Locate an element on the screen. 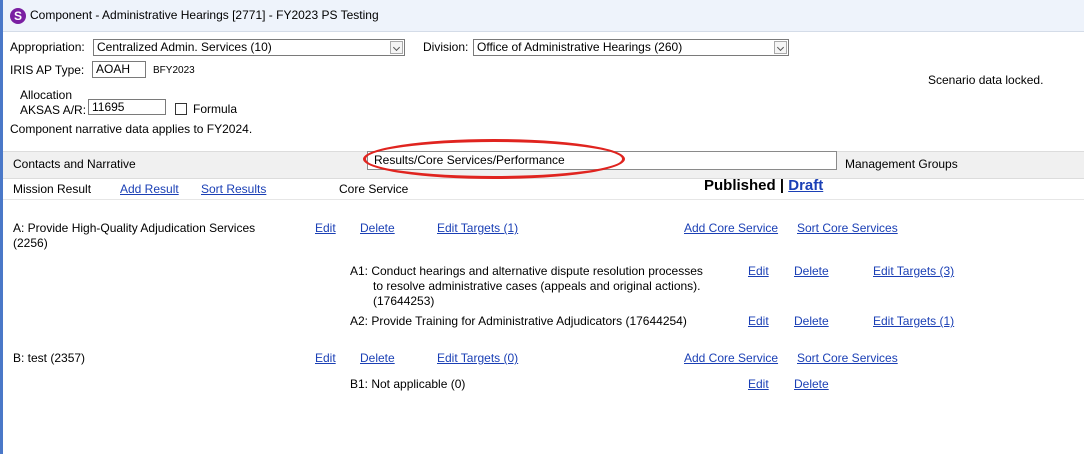 This screenshot has width=1084, height=454. published-label: Published is located at coordinates (740, 185).